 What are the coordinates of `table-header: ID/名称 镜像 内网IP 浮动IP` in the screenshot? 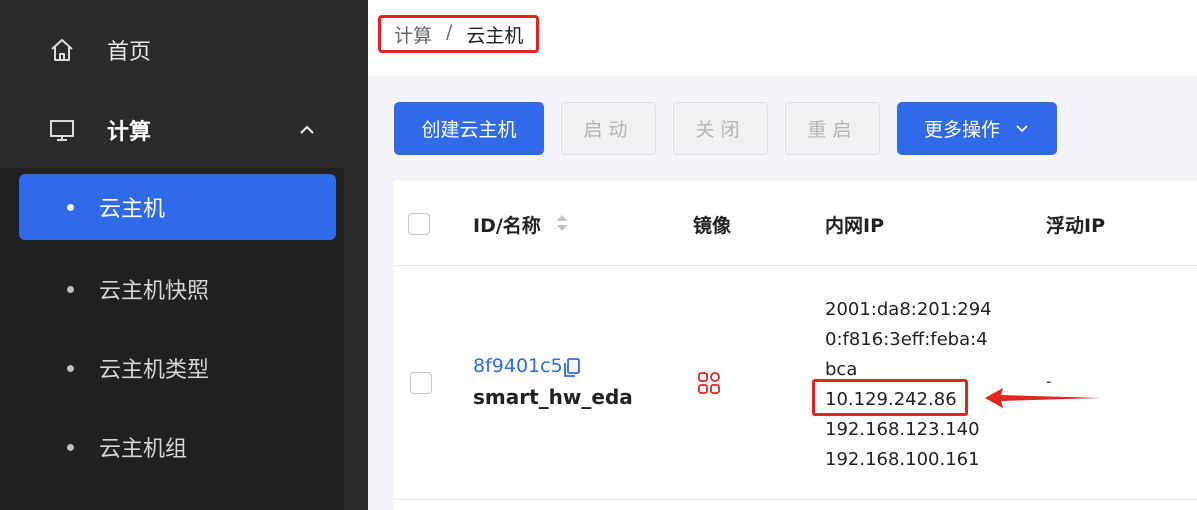 It's located at (795, 223).